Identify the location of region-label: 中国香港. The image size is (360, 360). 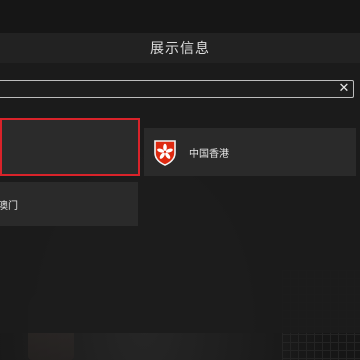
(209, 154).